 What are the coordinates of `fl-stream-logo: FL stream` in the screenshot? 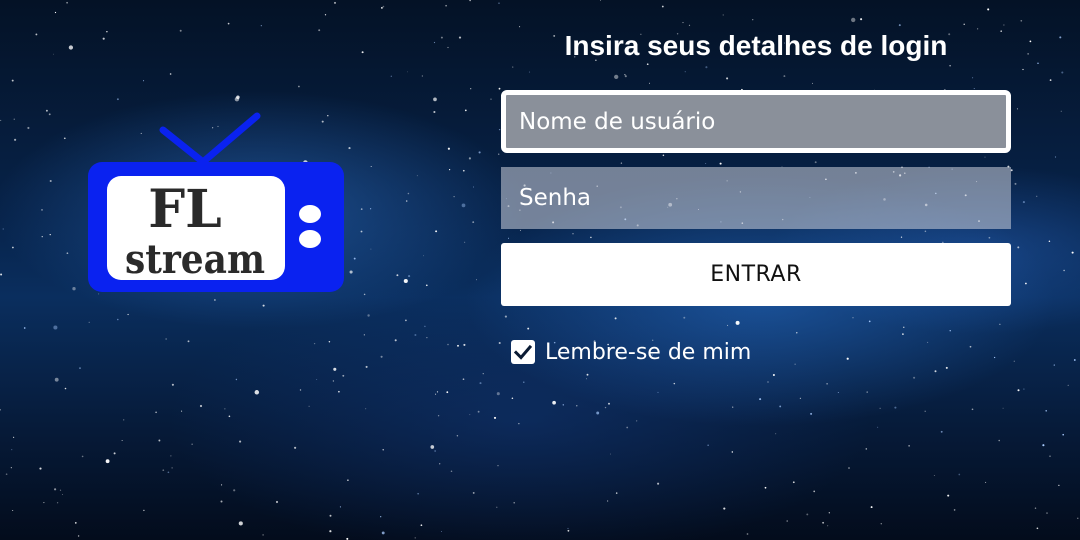 It's located at (216, 202).